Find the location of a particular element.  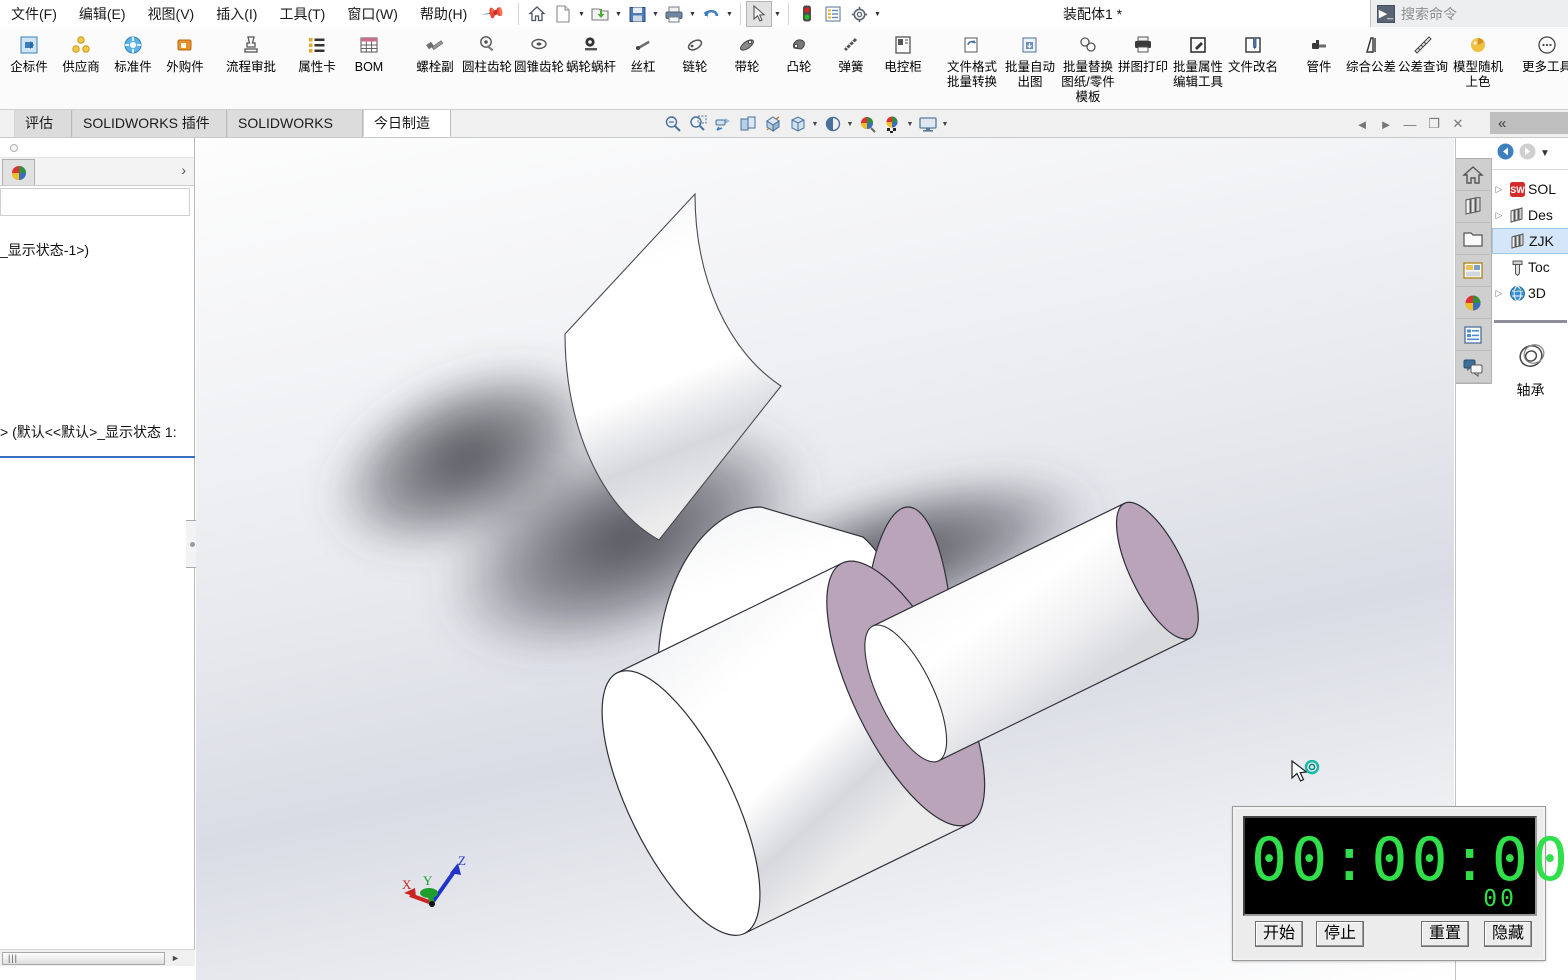

forward-arrow-icon is located at coordinates (1527, 154).